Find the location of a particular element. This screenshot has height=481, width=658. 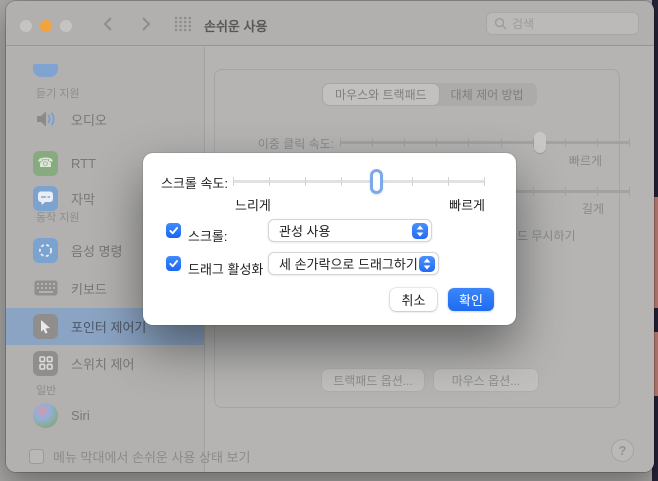

tab-mouse-trackpad: 마우스와 트랙패드 is located at coordinates (381, 94).